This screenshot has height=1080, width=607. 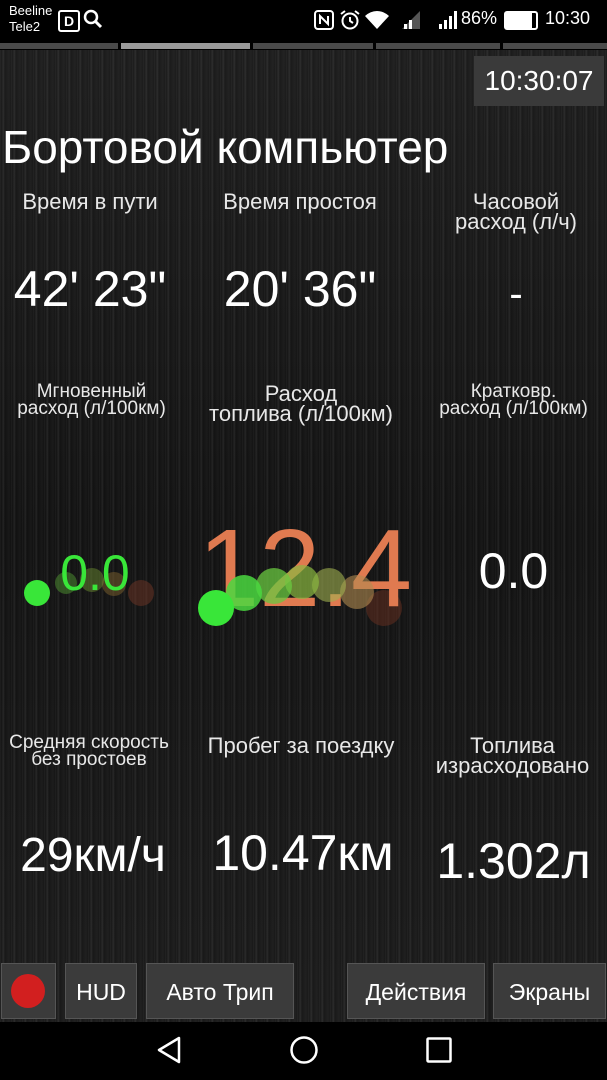 What do you see at coordinates (300, 289) in the screenshot?
I see `idle-time-value: 20' 36"` at bounding box center [300, 289].